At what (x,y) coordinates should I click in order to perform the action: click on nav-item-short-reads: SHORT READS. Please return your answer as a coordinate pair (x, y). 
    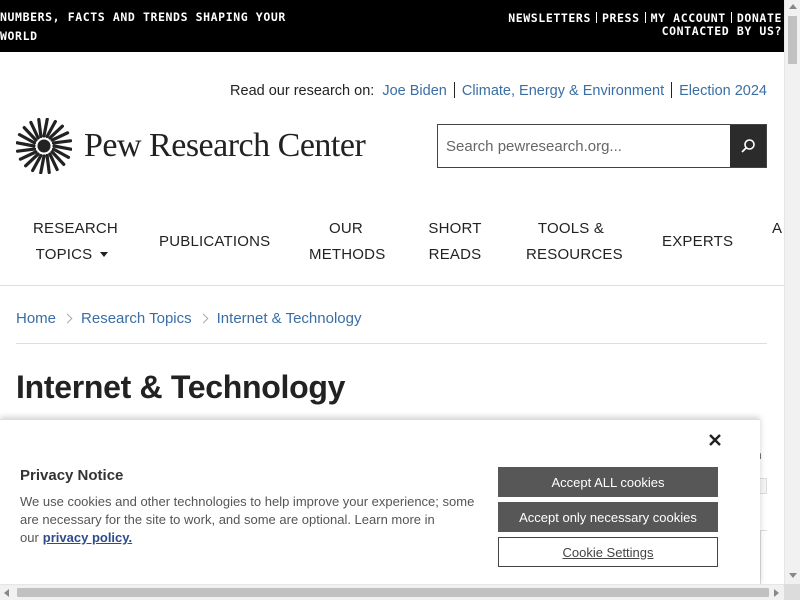
    Looking at the image, I should click on (455, 242).